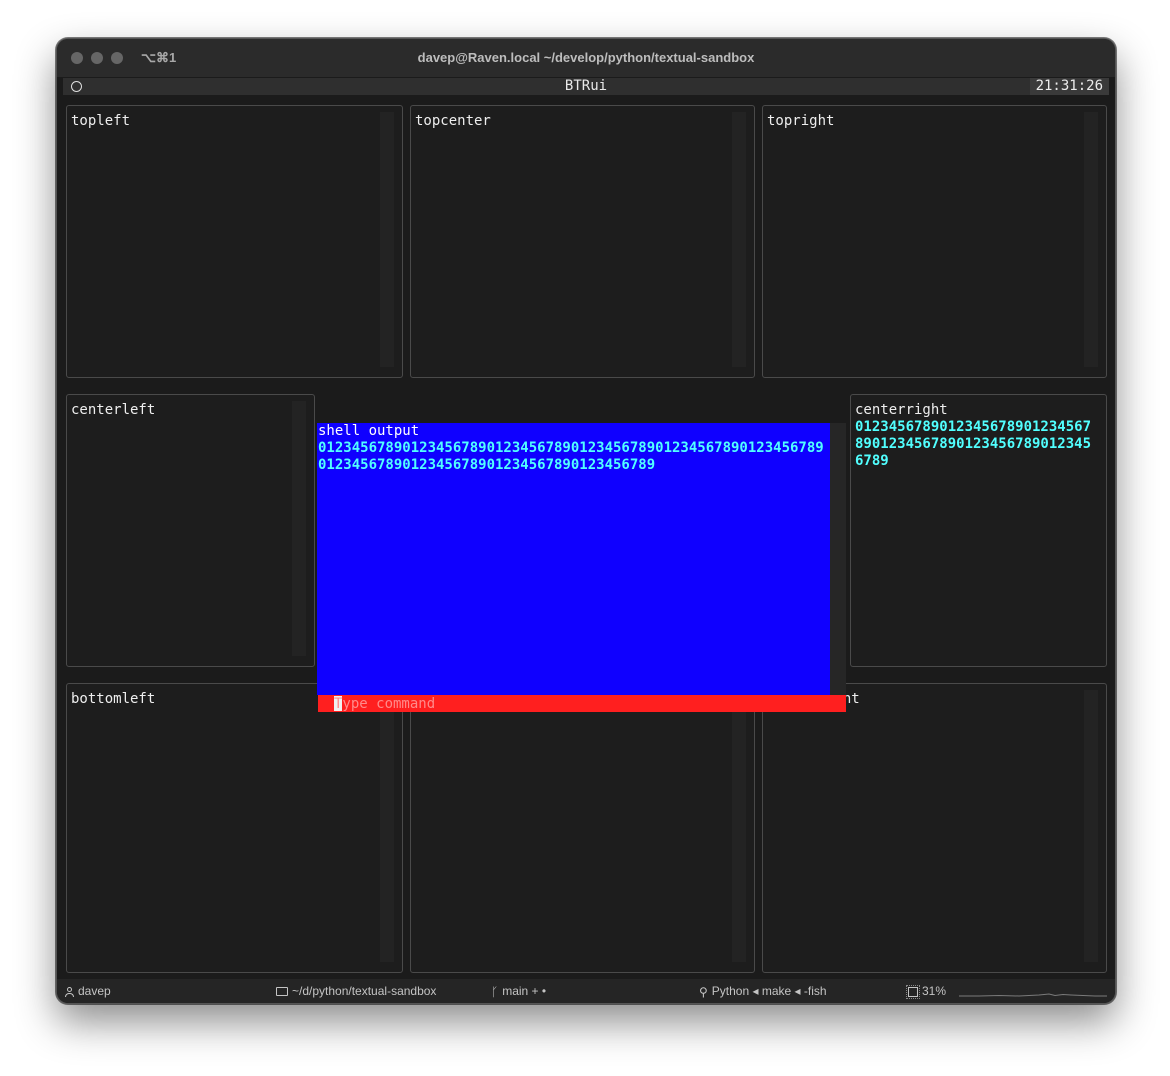  Describe the element at coordinates (901, 410) in the screenshot. I see `panel-label: centerright` at that location.